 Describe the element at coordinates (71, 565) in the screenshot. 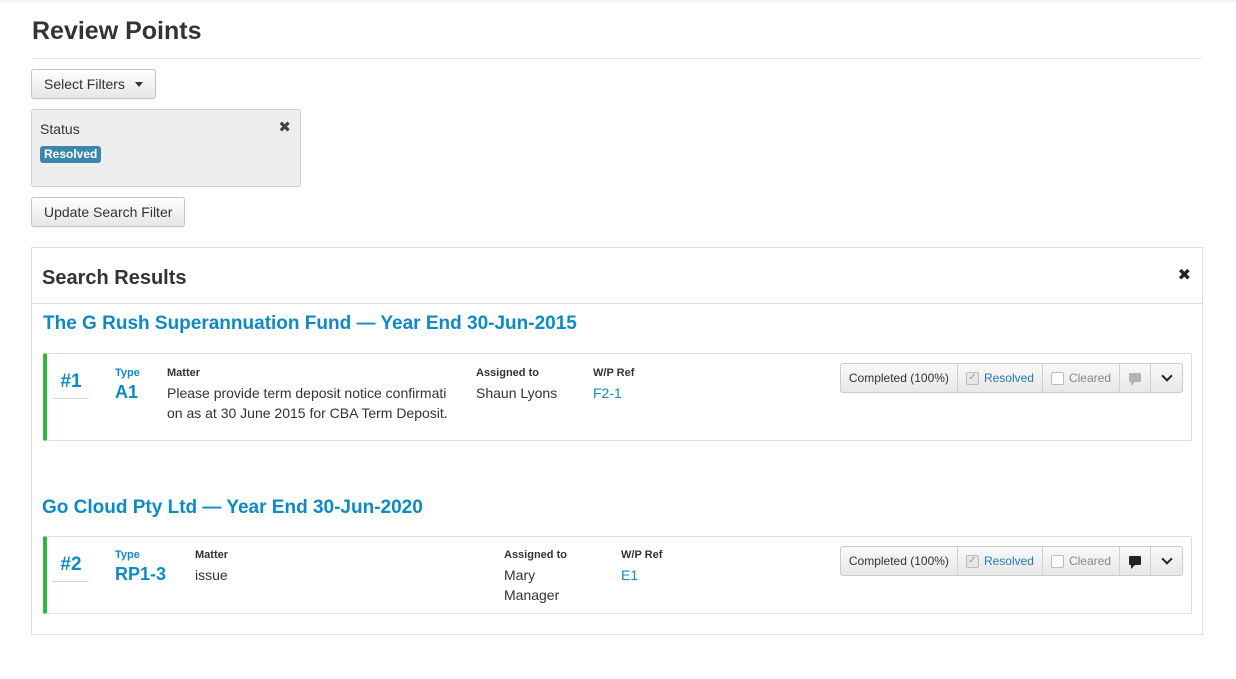

I see `review-point-number: #2` at that location.